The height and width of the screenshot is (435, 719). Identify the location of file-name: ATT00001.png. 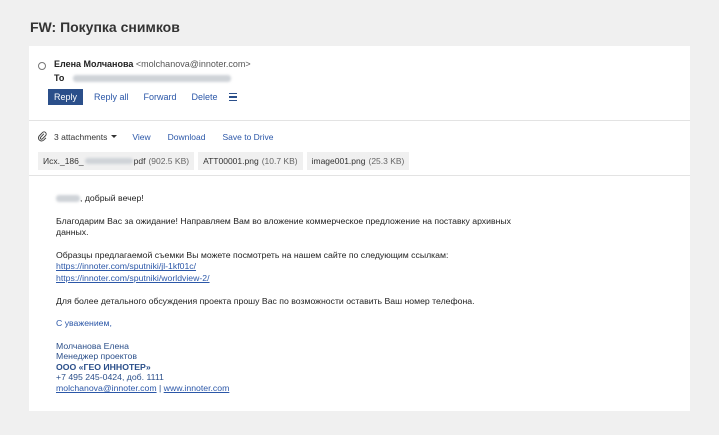
(231, 161).